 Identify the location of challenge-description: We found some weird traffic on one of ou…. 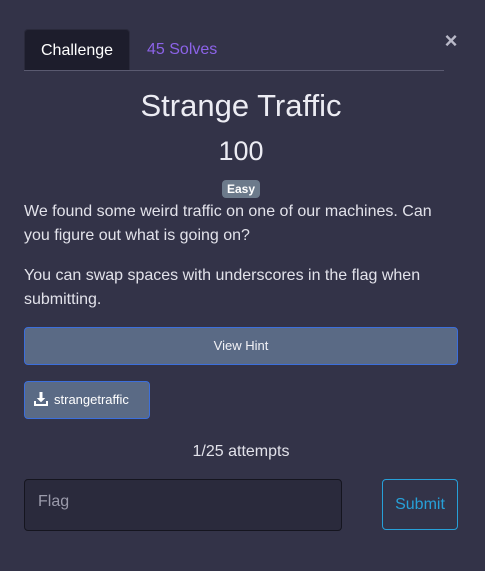
(228, 223).